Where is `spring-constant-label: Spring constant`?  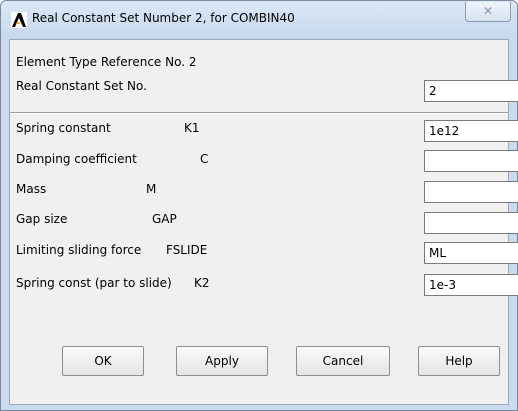 spring-constant-label: Spring constant is located at coordinates (63, 128).